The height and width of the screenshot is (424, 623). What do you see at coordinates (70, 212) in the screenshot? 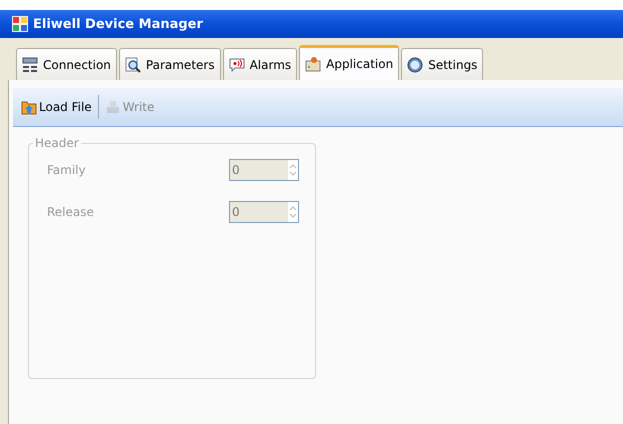
I see `field-label: Release` at bounding box center [70, 212].